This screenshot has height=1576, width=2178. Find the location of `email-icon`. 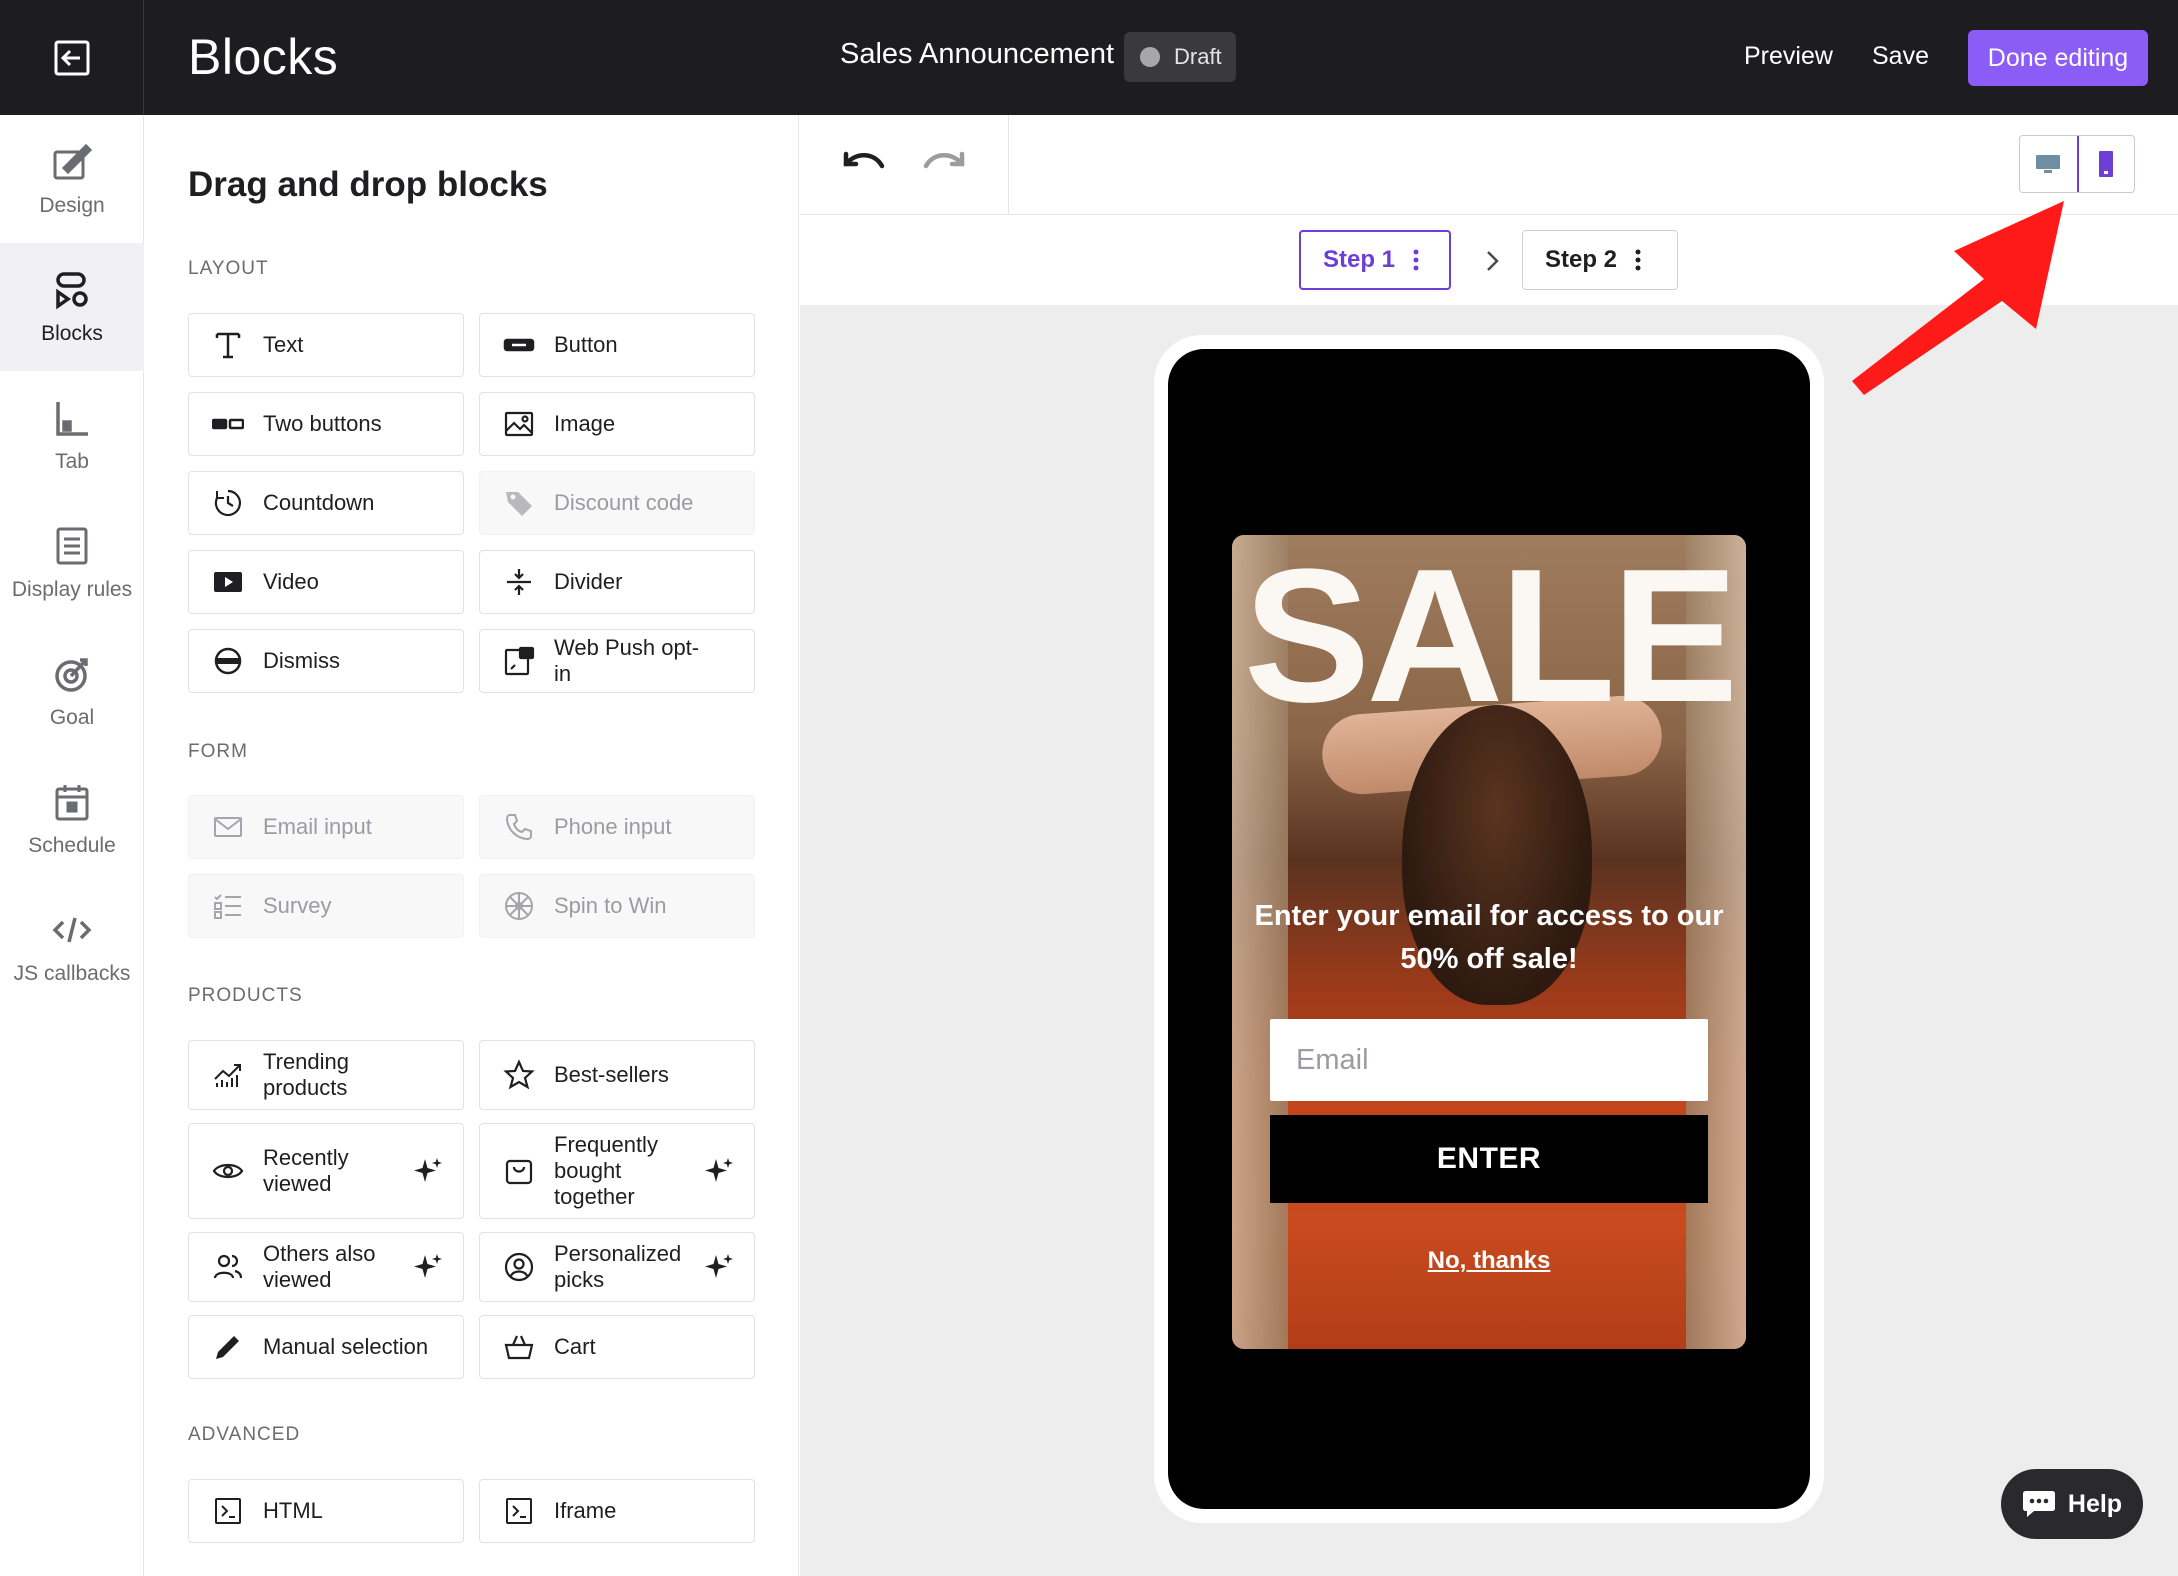

email-icon is located at coordinates (228, 827).